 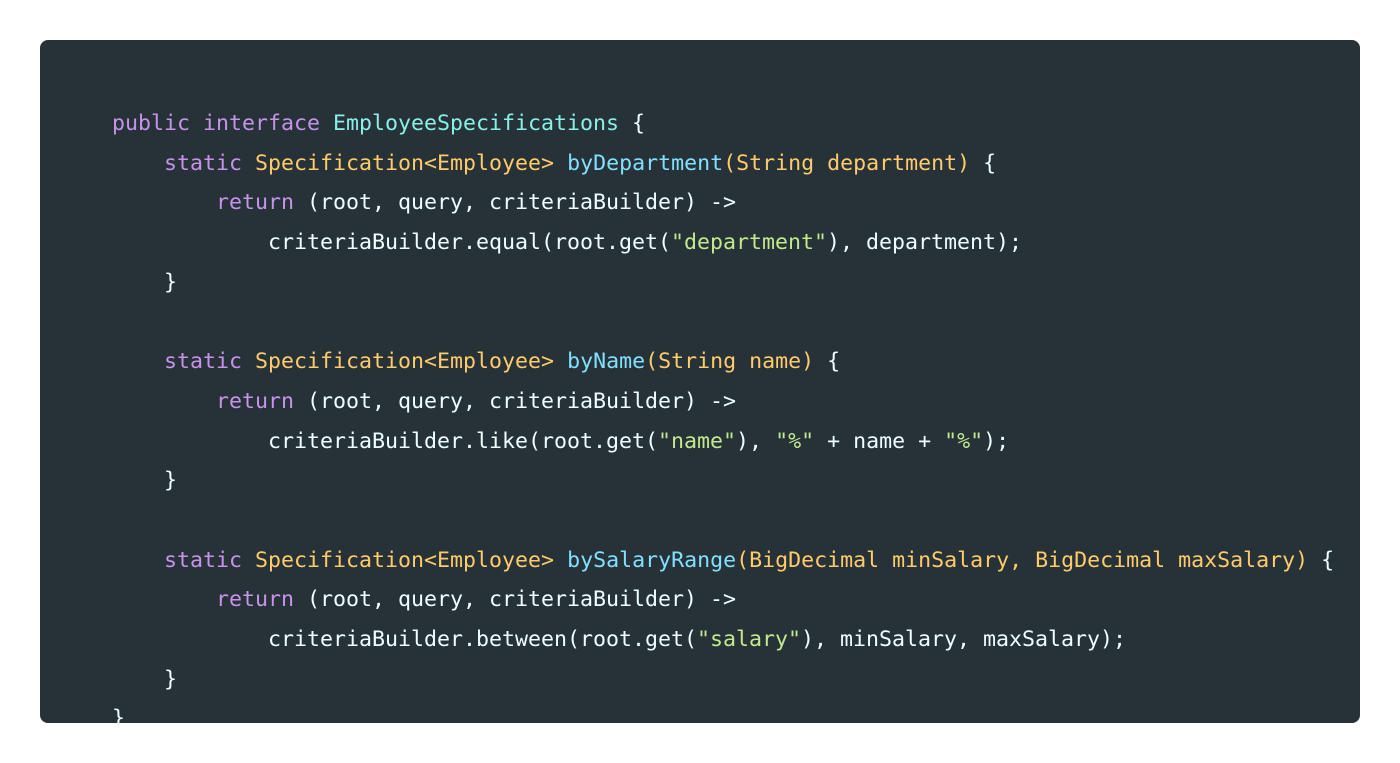 What do you see at coordinates (749, 639) in the screenshot?
I see `code-token-string: "salary"` at bounding box center [749, 639].